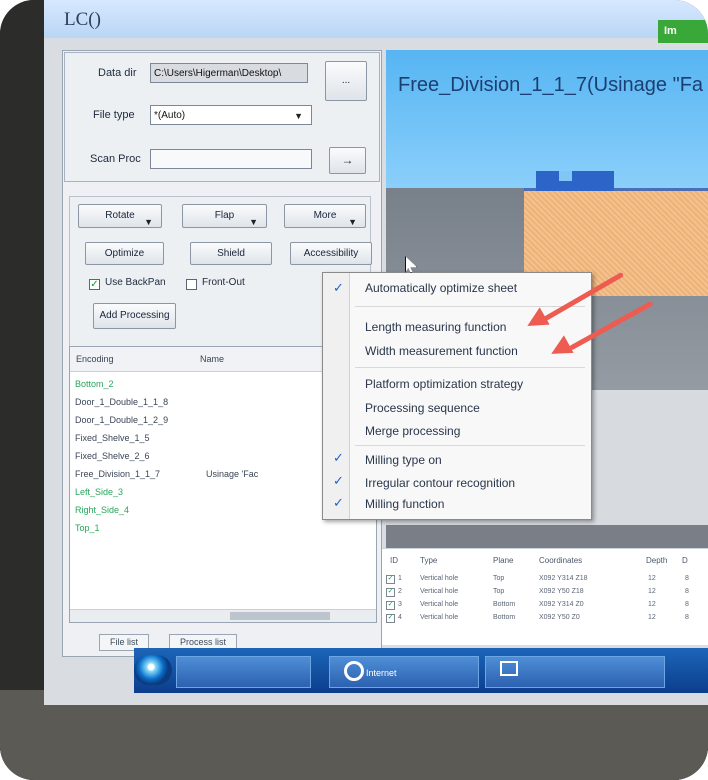 This screenshot has height=780, width=708. What do you see at coordinates (400, 591) in the screenshot?
I see `row-id: 2` at bounding box center [400, 591].